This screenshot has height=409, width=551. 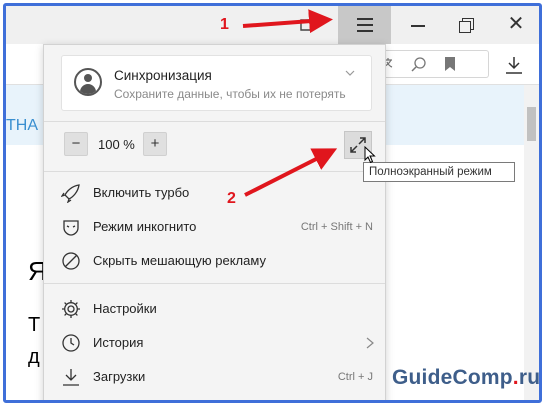 I want to click on restore-icon, so click(x=465, y=27).